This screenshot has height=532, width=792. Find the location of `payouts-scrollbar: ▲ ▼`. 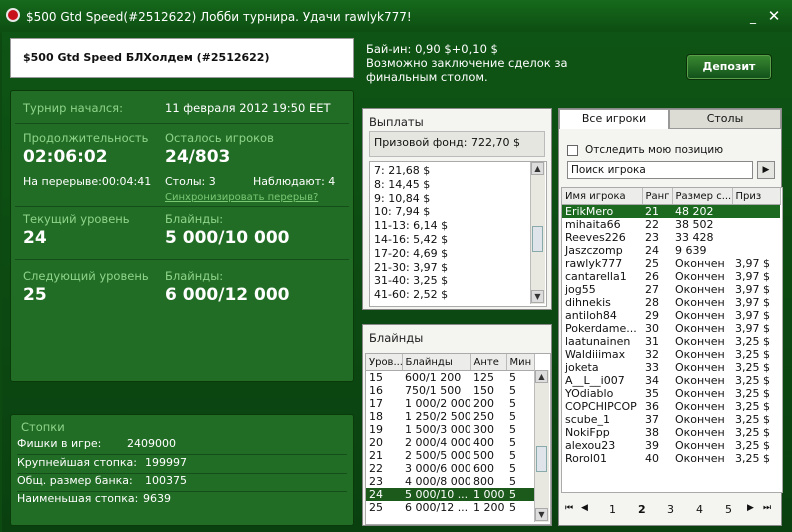

payouts-scrollbar: ▲ ▼ is located at coordinates (537, 233).